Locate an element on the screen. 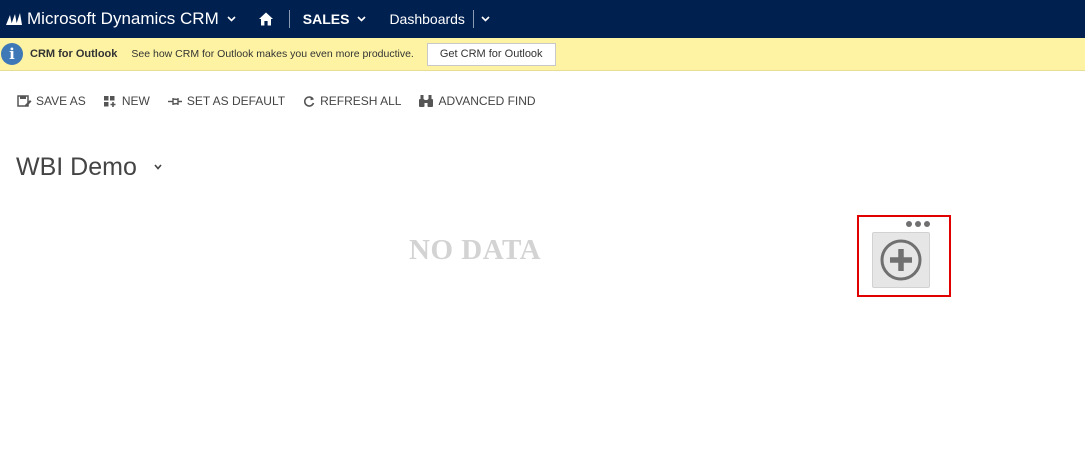 This screenshot has width=1085, height=460. subarea-selector: Dashboards is located at coordinates (439, 19).